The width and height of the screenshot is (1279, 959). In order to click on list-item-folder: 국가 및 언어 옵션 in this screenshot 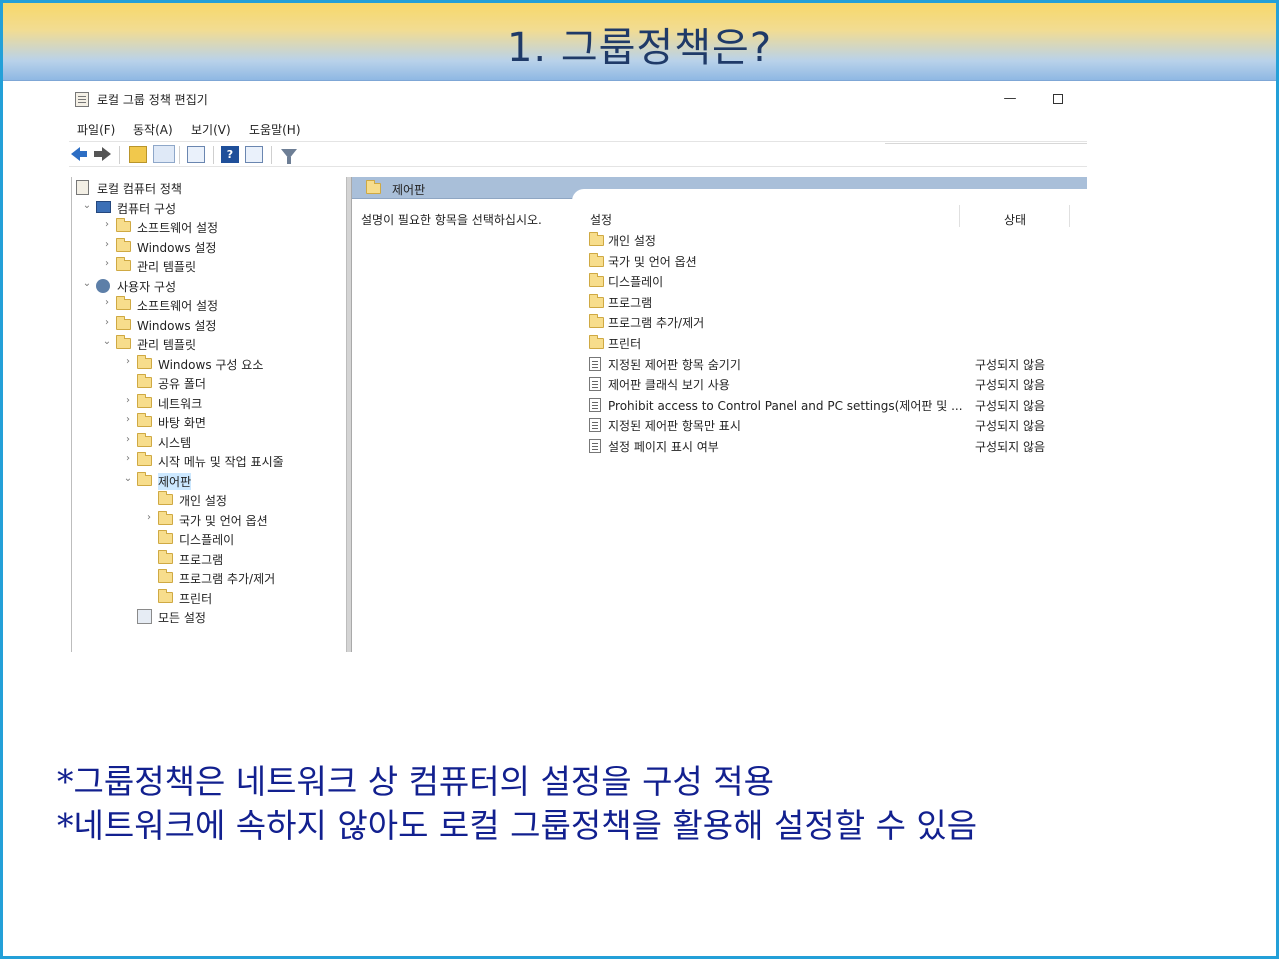, I will do `click(833, 261)`.